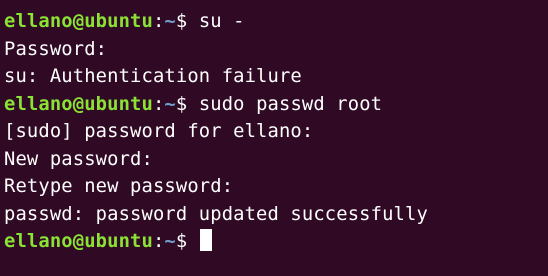 The height and width of the screenshot is (276, 548). Describe the element at coordinates (153, 76) in the screenshot. I see `output-line: su: Authentication failure` at that location.